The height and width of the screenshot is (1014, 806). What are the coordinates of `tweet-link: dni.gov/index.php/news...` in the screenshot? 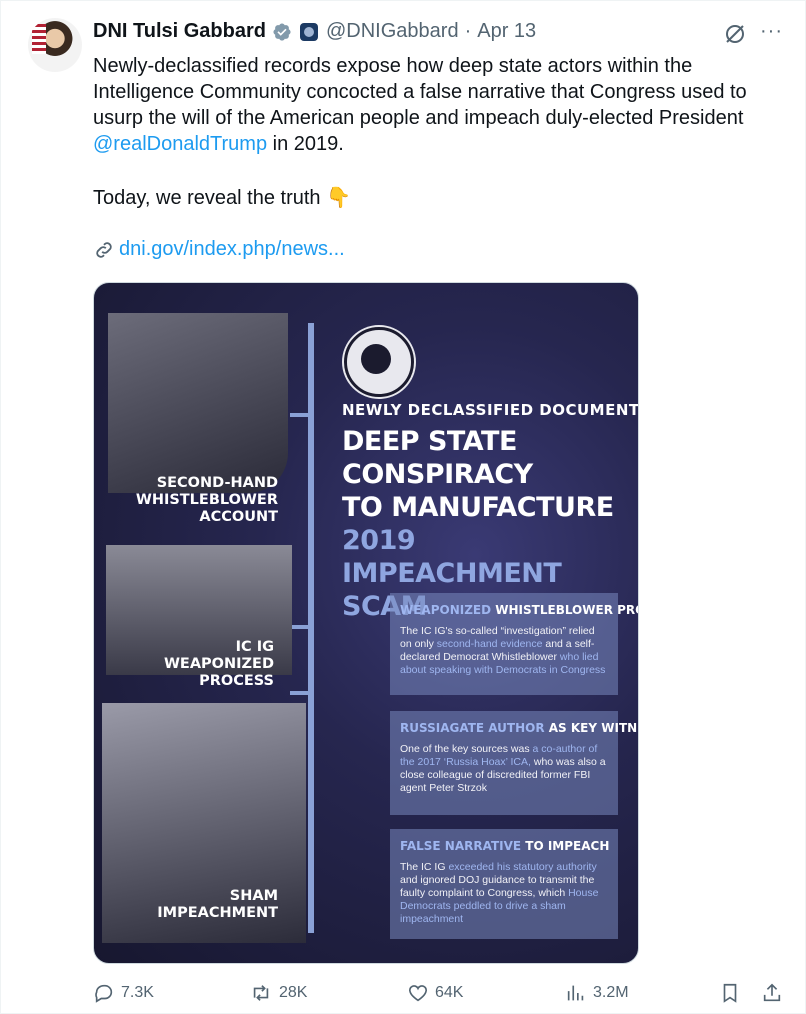 It's located at (219, 249).